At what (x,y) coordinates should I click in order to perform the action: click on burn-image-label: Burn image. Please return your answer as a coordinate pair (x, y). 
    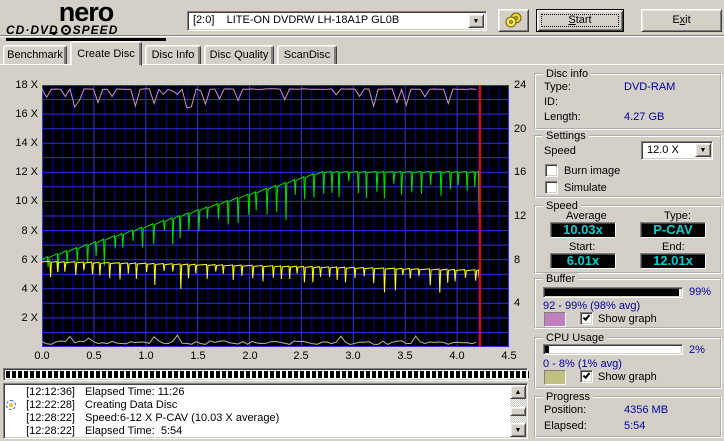
    Looking at the image, I should click on (592, 171).